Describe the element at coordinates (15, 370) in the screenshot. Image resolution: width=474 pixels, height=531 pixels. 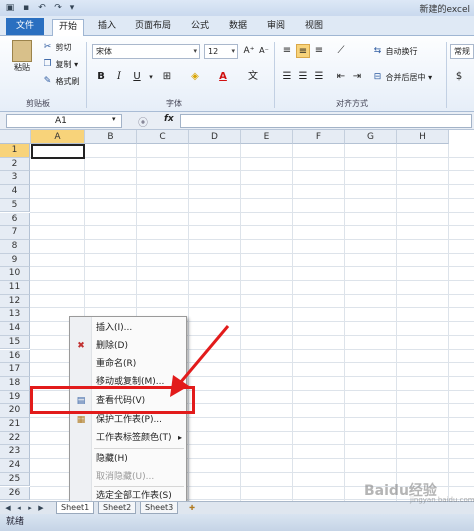
I see `row-header-17: 17` at that location.